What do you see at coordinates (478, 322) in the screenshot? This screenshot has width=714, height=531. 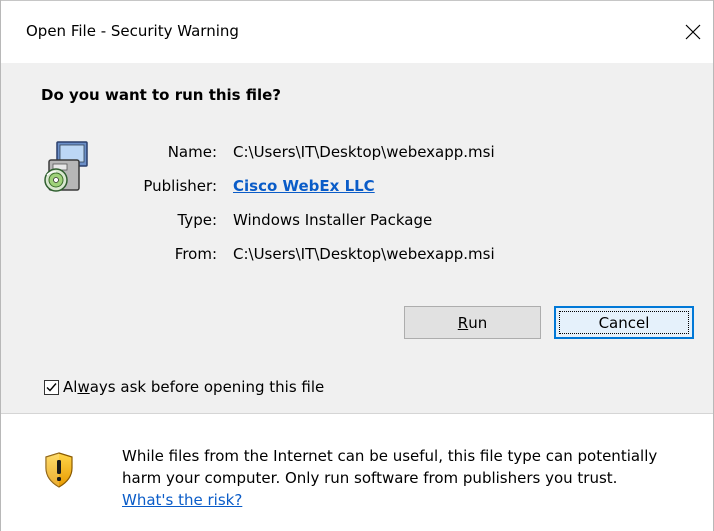 I see `run-button-suffix: un` at bounding box center [478, 322].